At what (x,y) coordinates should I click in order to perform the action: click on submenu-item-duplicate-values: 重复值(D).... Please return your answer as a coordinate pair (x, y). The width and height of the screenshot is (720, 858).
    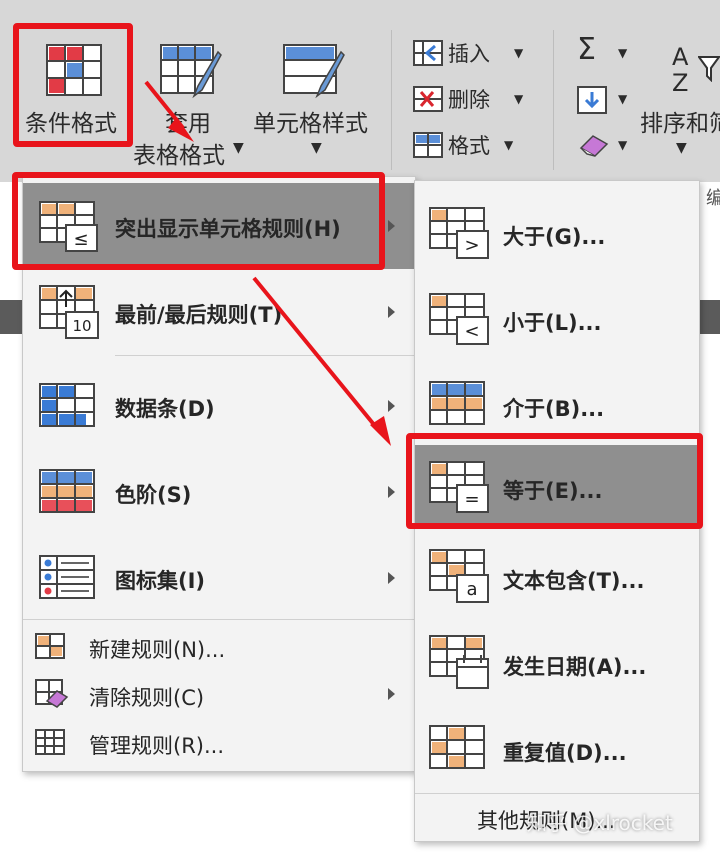
    Looking at the image, I should click on (557, 748).